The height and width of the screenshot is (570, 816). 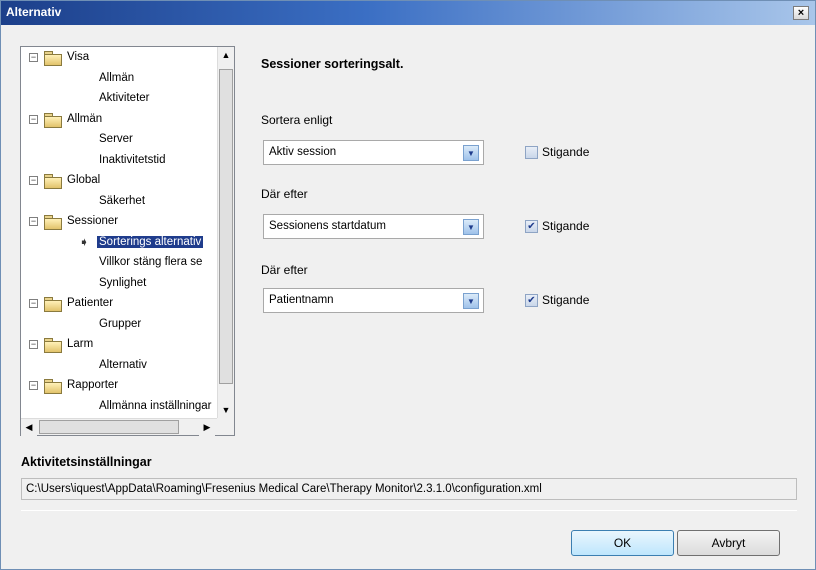 What do you see at coordinates (373, 300) in the screenshot?
I see `then-by-dropdown-2: Patientnamn ▼` at bounding box center [373, 300].